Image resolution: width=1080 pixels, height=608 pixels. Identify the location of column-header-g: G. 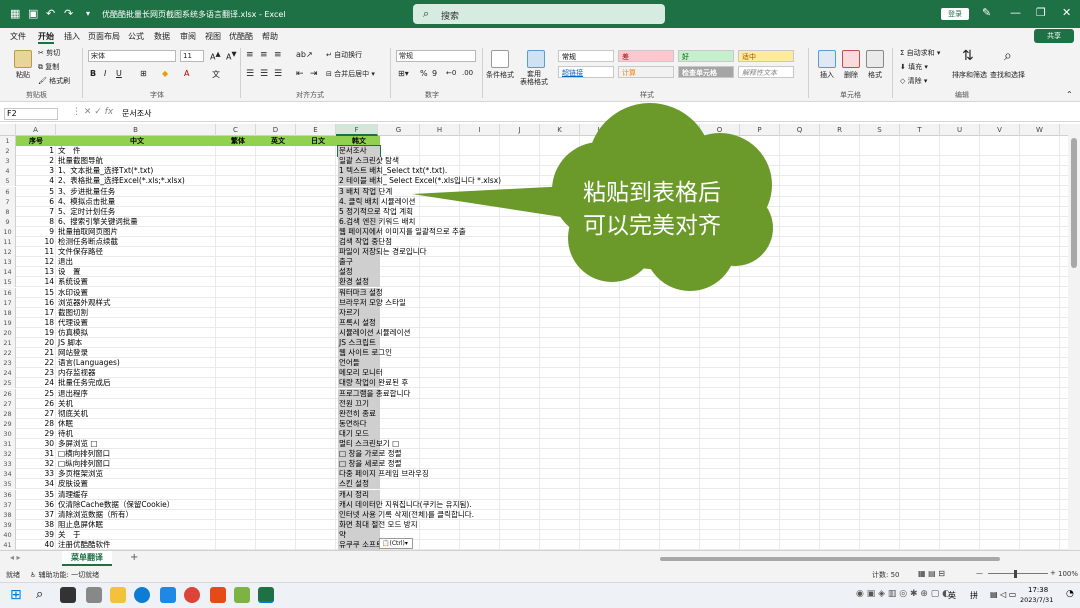
(399, 130).